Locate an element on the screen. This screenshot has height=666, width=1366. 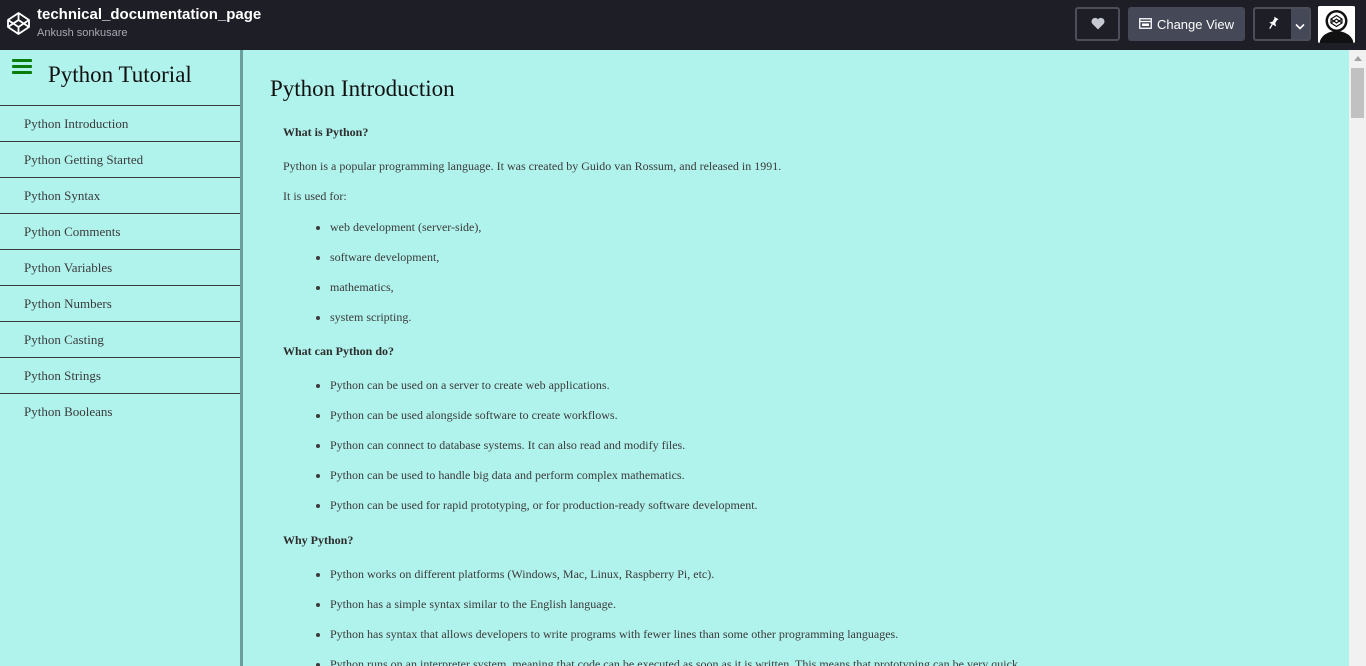
like-button is located at coordinates (1097, 24).